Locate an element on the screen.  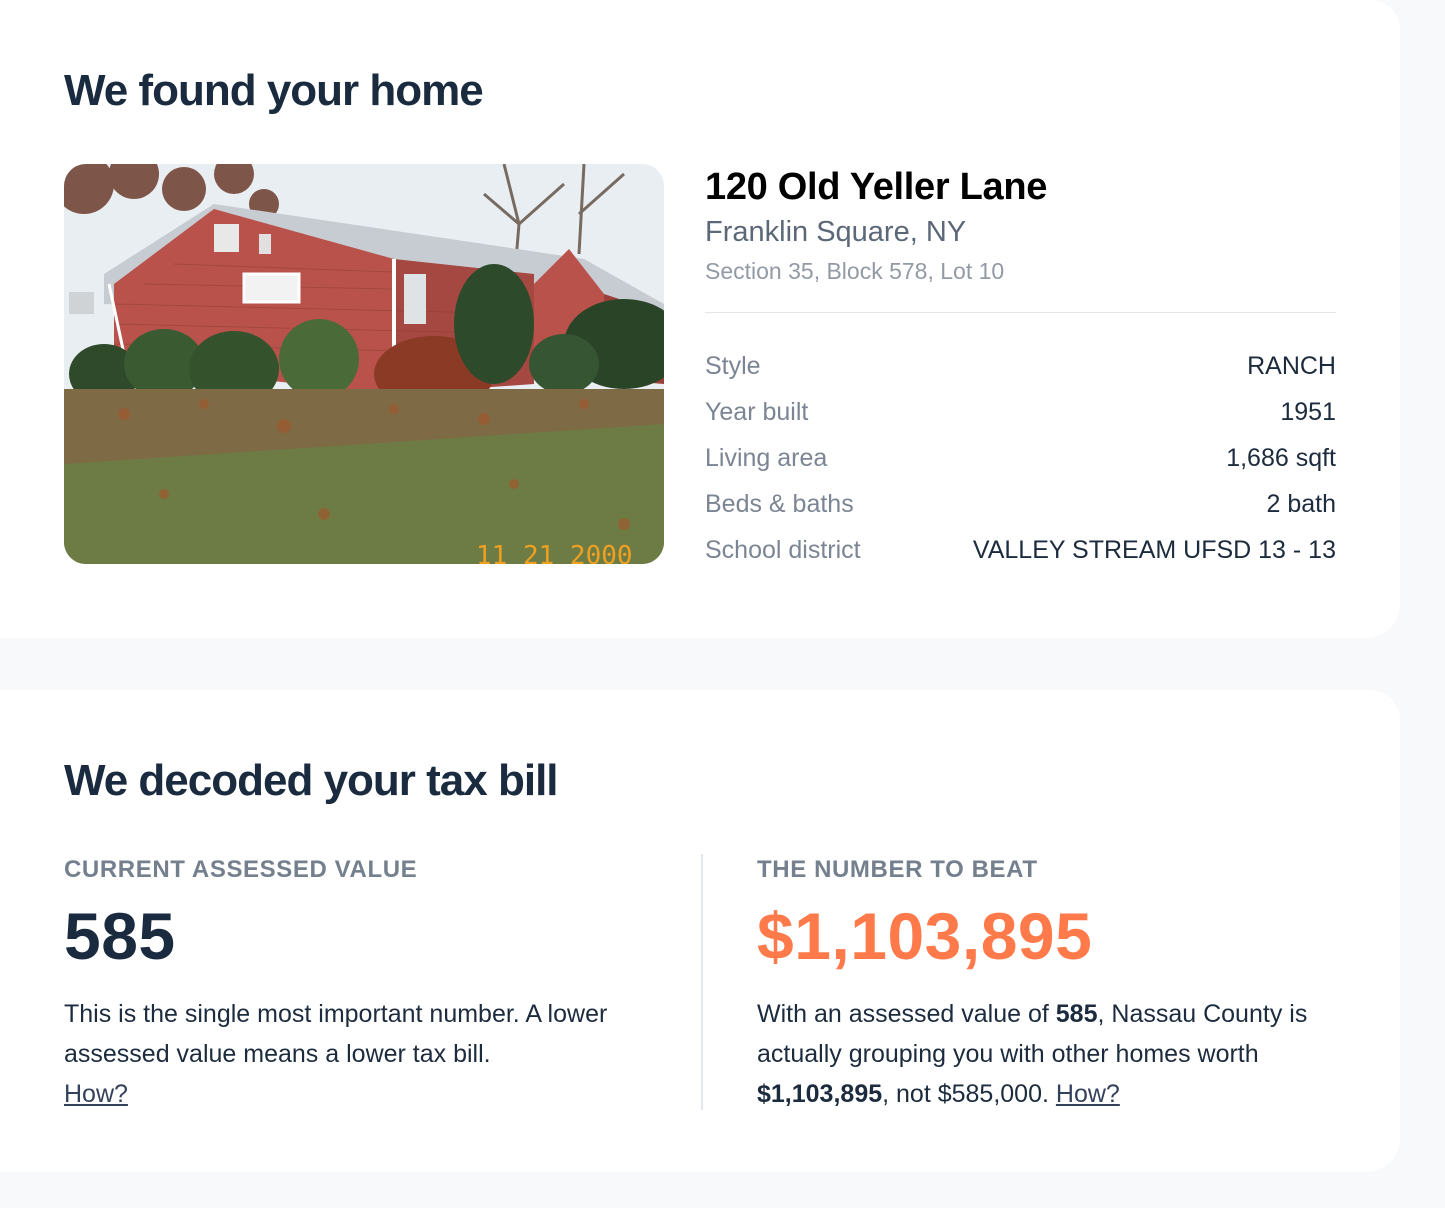
assessed-value-how-link: How? is located at coordinates (96, 1094).